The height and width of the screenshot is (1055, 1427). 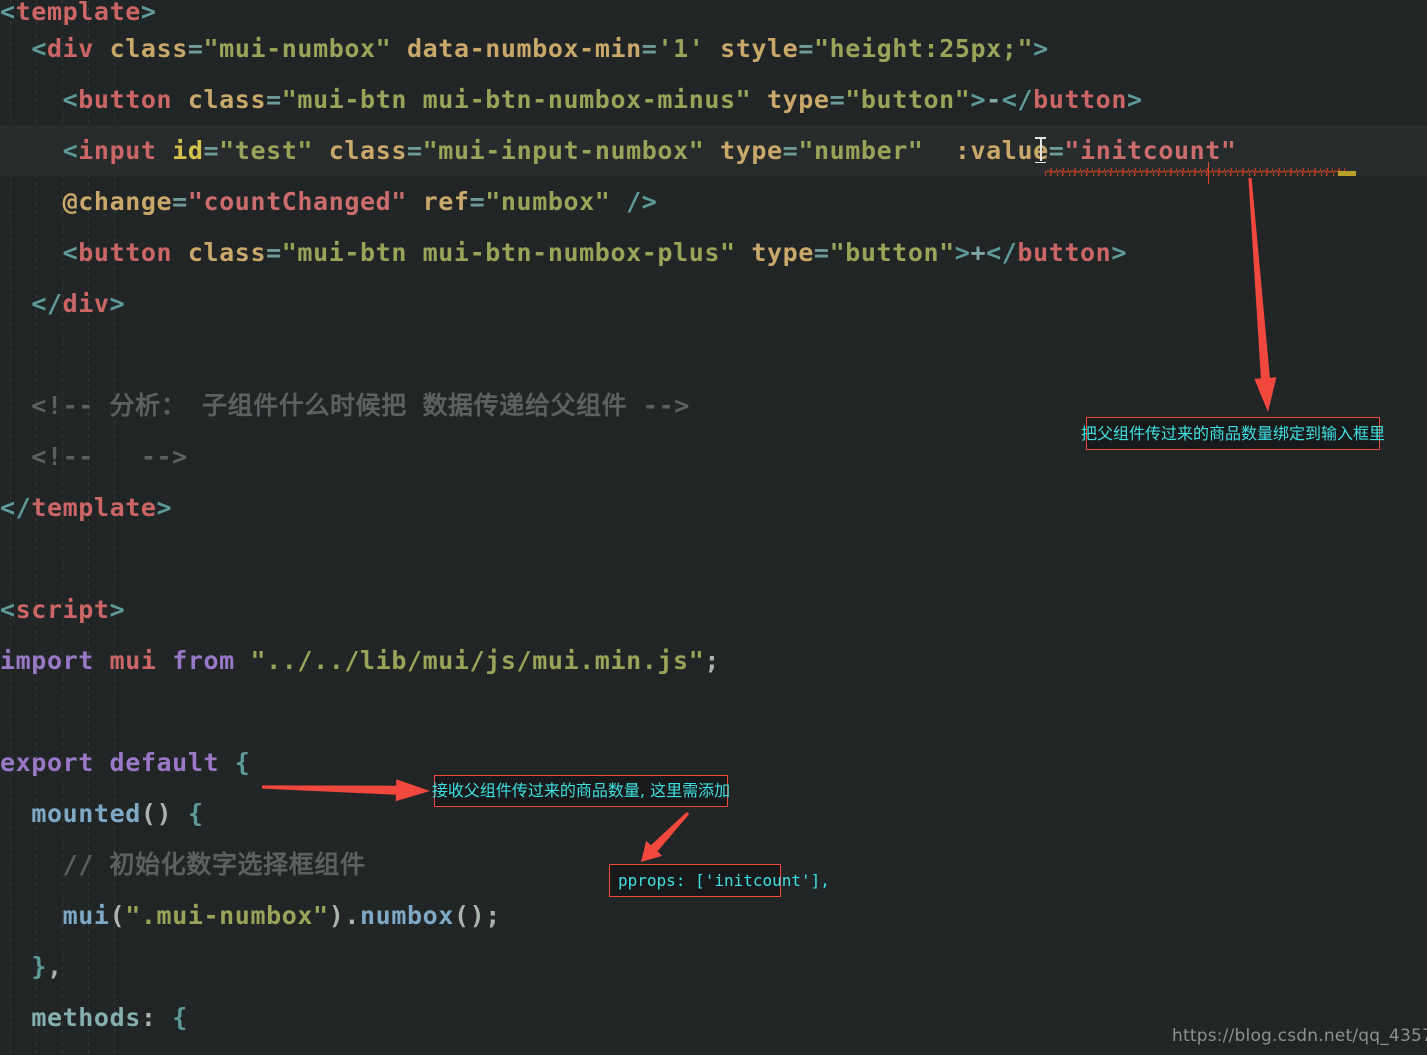 What do you see at coordinates (642, 201) in the screenshot?
I see `code-token: />` at bounding box center [642, 201].